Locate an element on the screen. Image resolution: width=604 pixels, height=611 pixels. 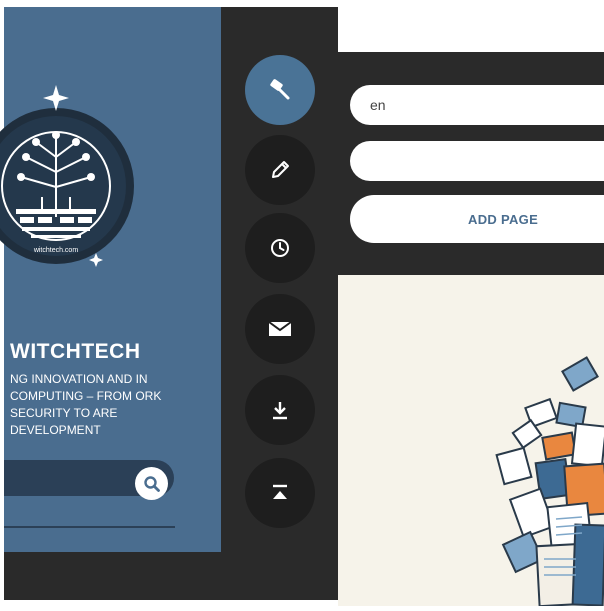
history-button is located at coordinates (280, 248).